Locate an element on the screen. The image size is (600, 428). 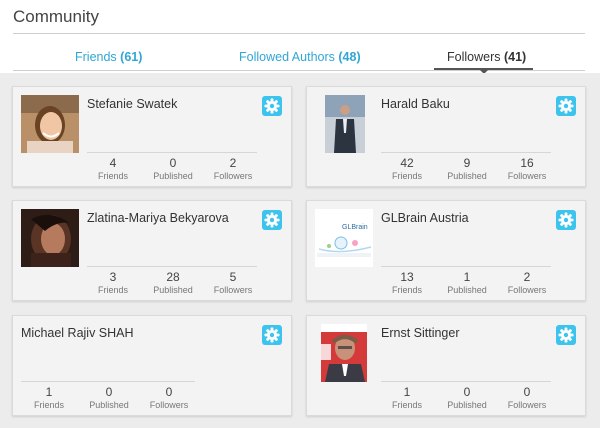
stat-published: 1 Published is located at coordinates (467, 283).